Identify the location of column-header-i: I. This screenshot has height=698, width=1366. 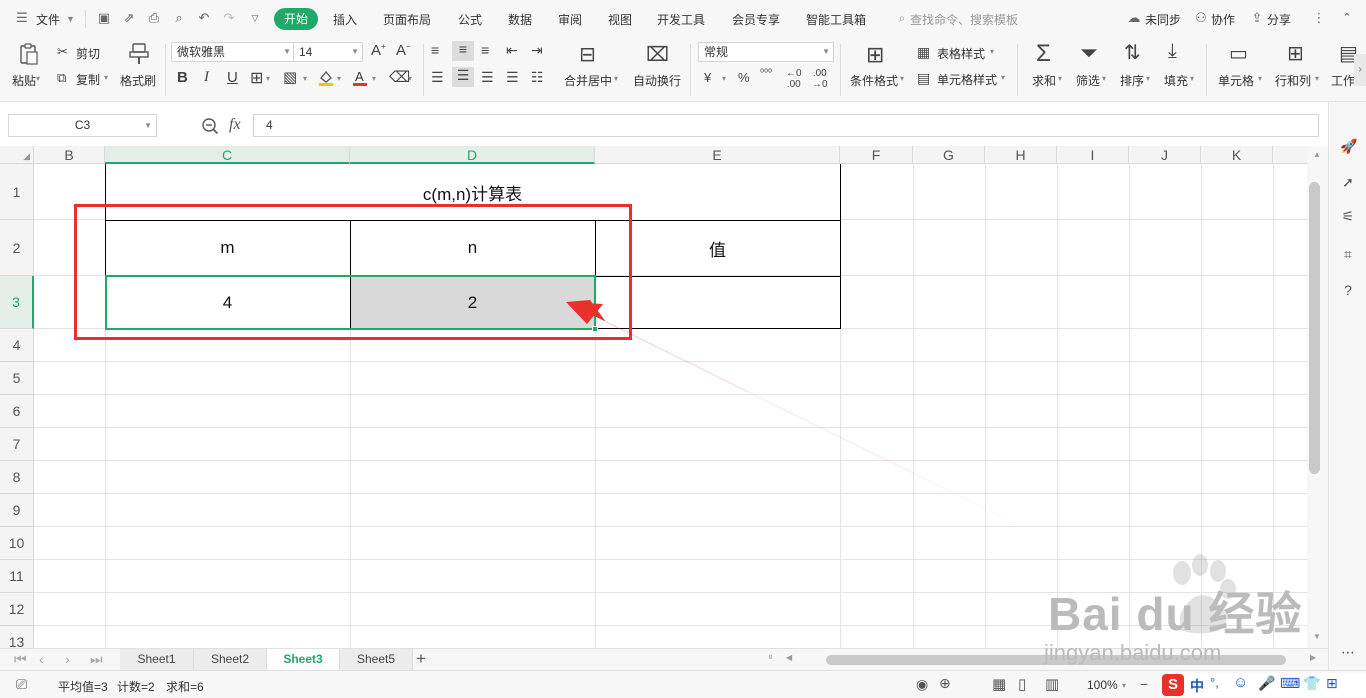
(1093, 155).